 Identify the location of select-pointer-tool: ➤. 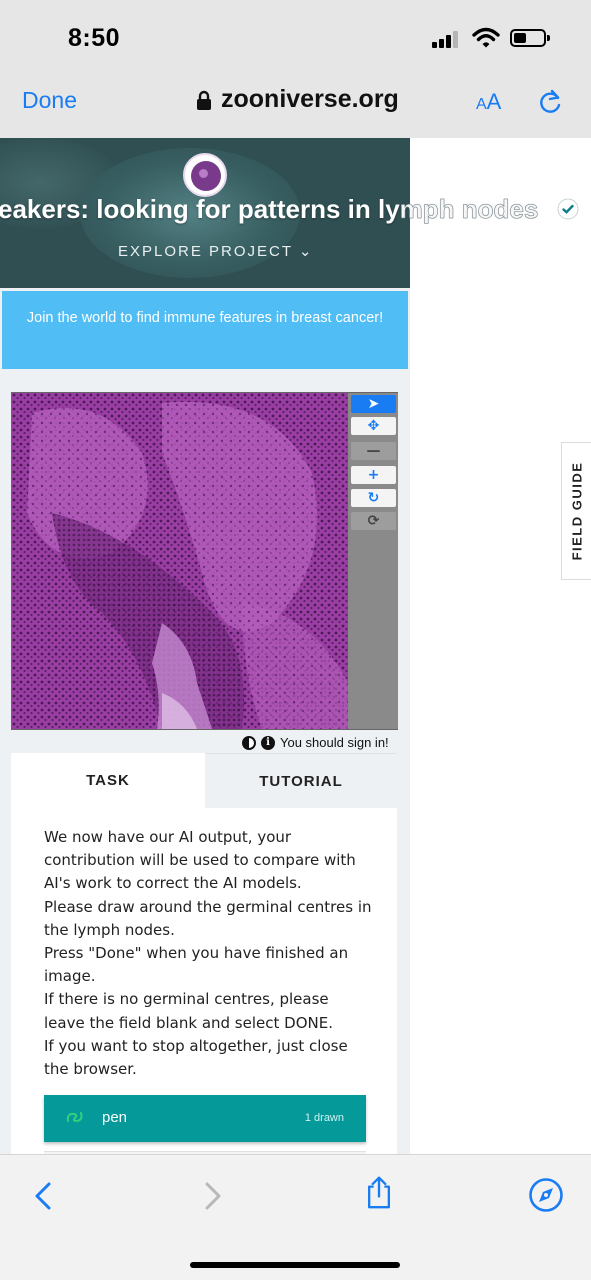
(373, 404).